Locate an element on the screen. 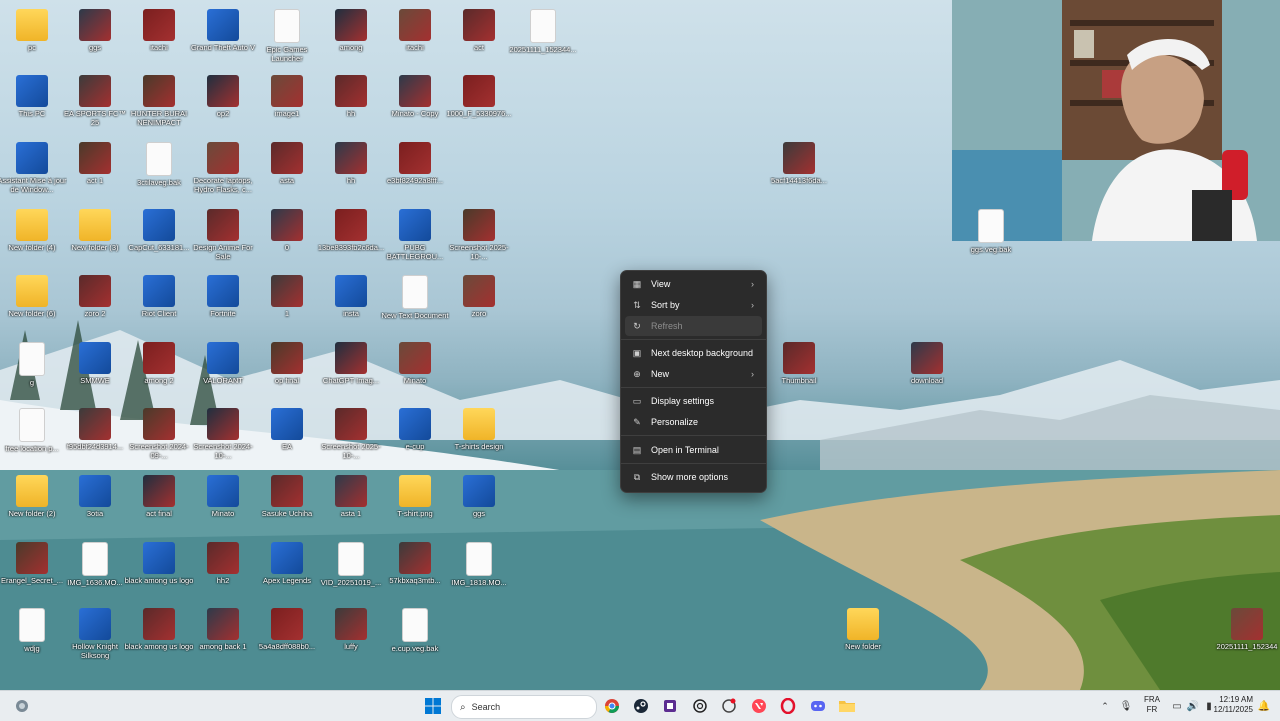 The image size is (1280, 721). valorant-icon is located at coordinates (759, 706).